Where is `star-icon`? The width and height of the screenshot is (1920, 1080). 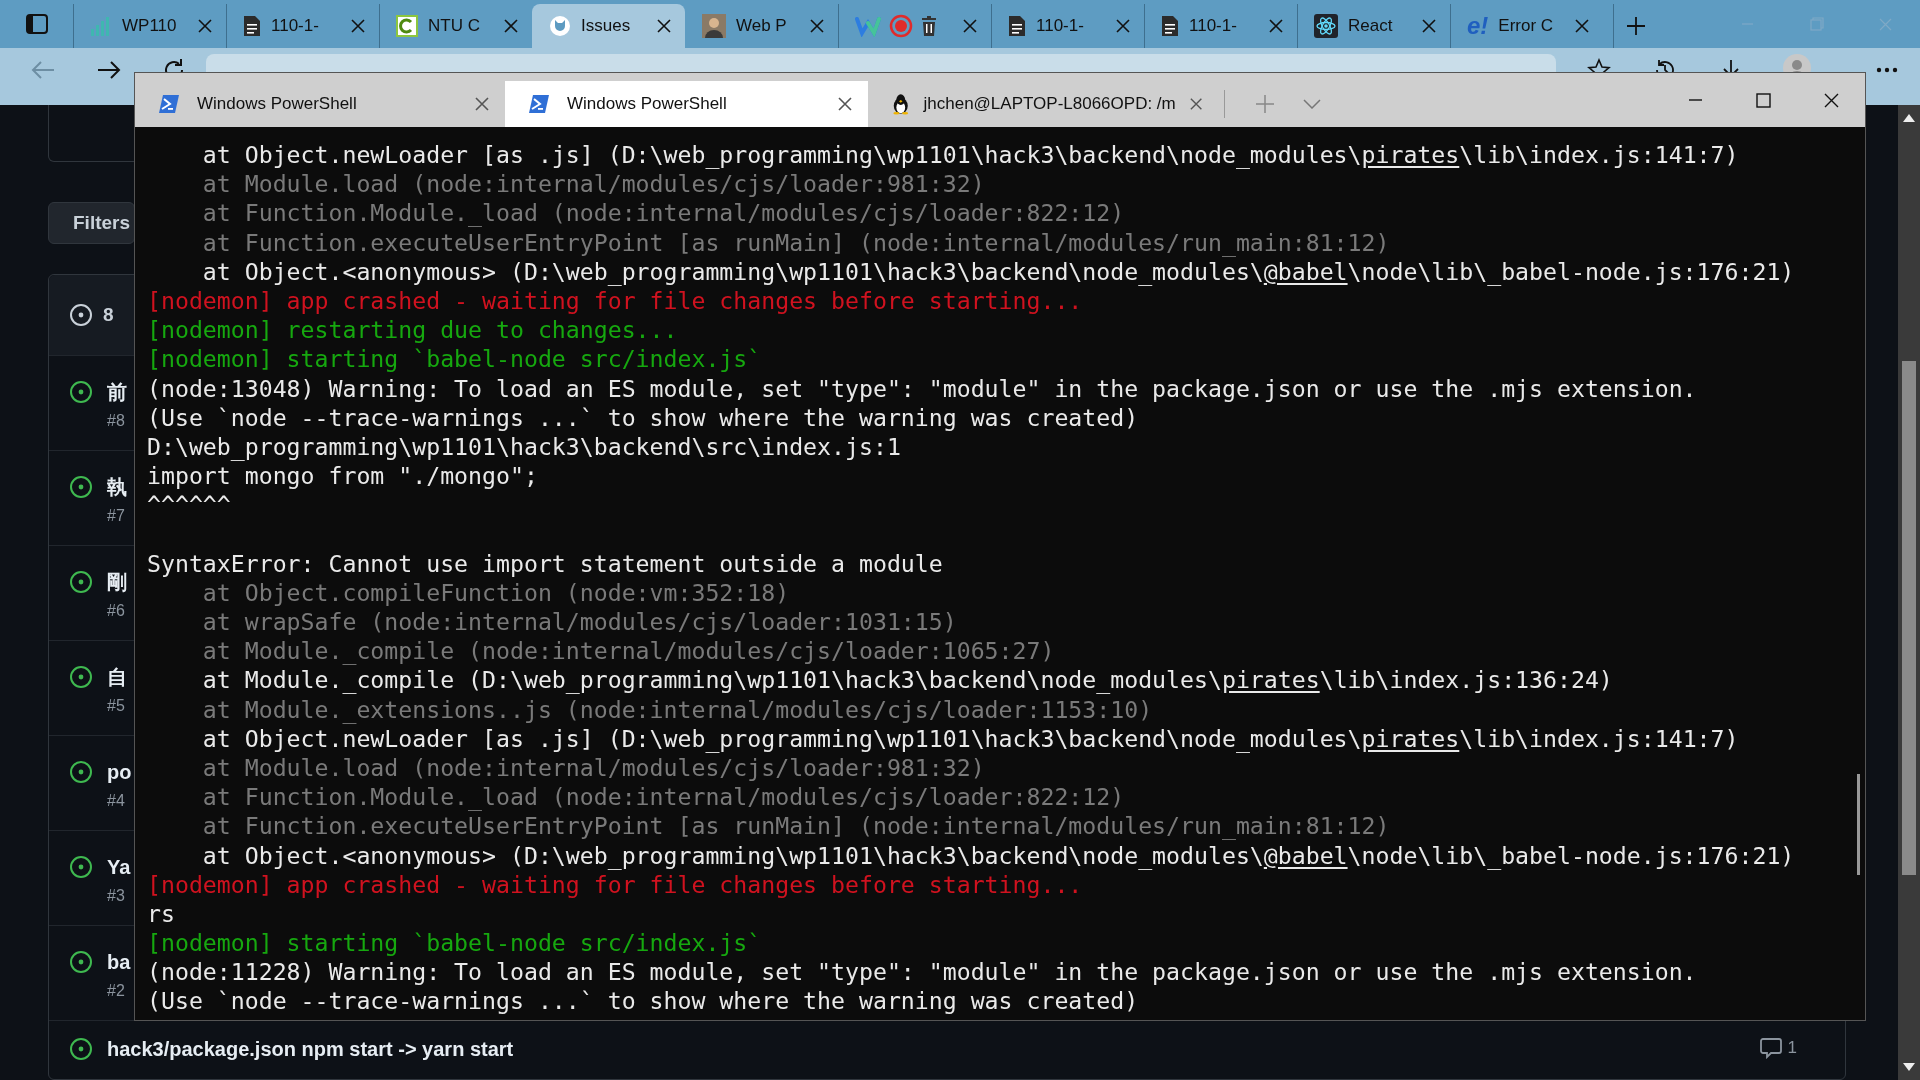
star-icon is located at coordinates (1599, 65).